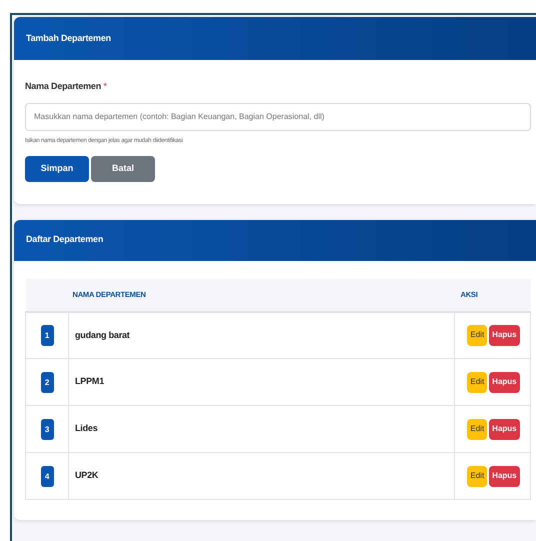  Describe the element at coordinates (275, 240) in the screenshot. I see `card-header: Daftar Departemen` at that location.